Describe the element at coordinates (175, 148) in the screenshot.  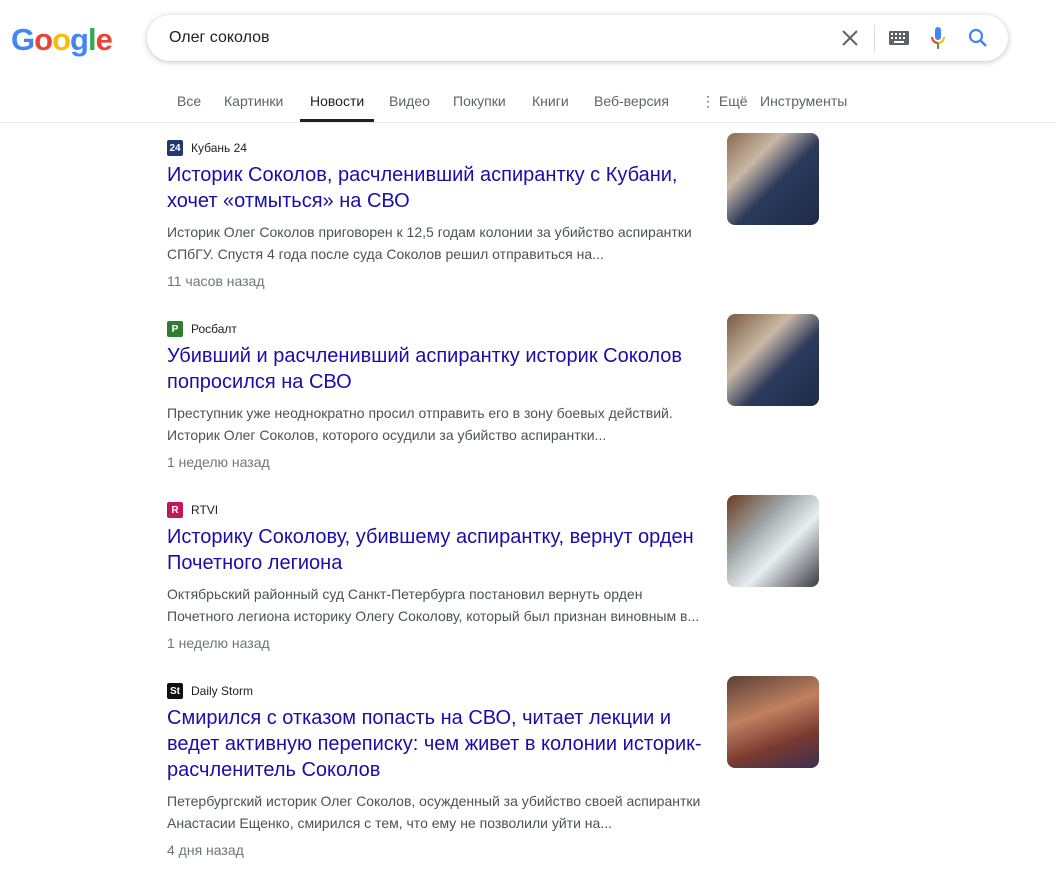
I see `source-favicon-icon: 24` at that location.